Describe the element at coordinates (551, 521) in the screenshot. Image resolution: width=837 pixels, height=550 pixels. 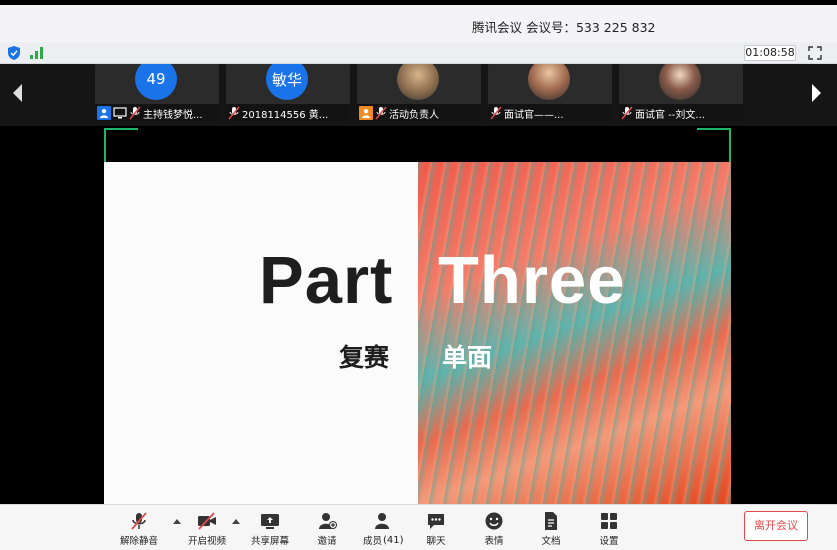
I see `document-icon` at that location.